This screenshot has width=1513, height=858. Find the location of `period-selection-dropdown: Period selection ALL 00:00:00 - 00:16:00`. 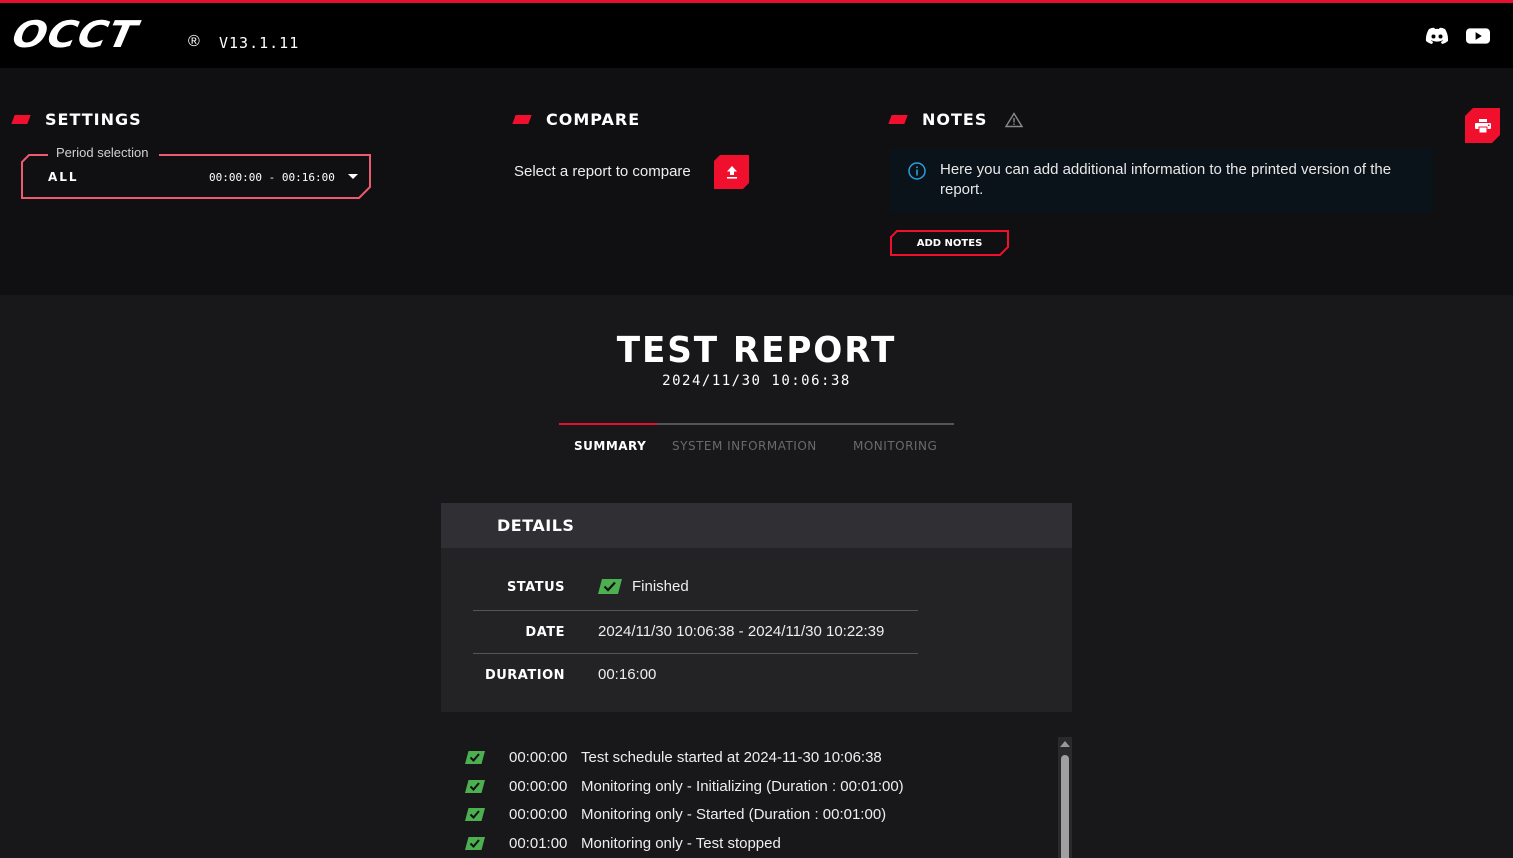

period-selection-dropdown: Period selection ALL 00:00:00 - 00:16:00 is located at coordinates (196, 172).